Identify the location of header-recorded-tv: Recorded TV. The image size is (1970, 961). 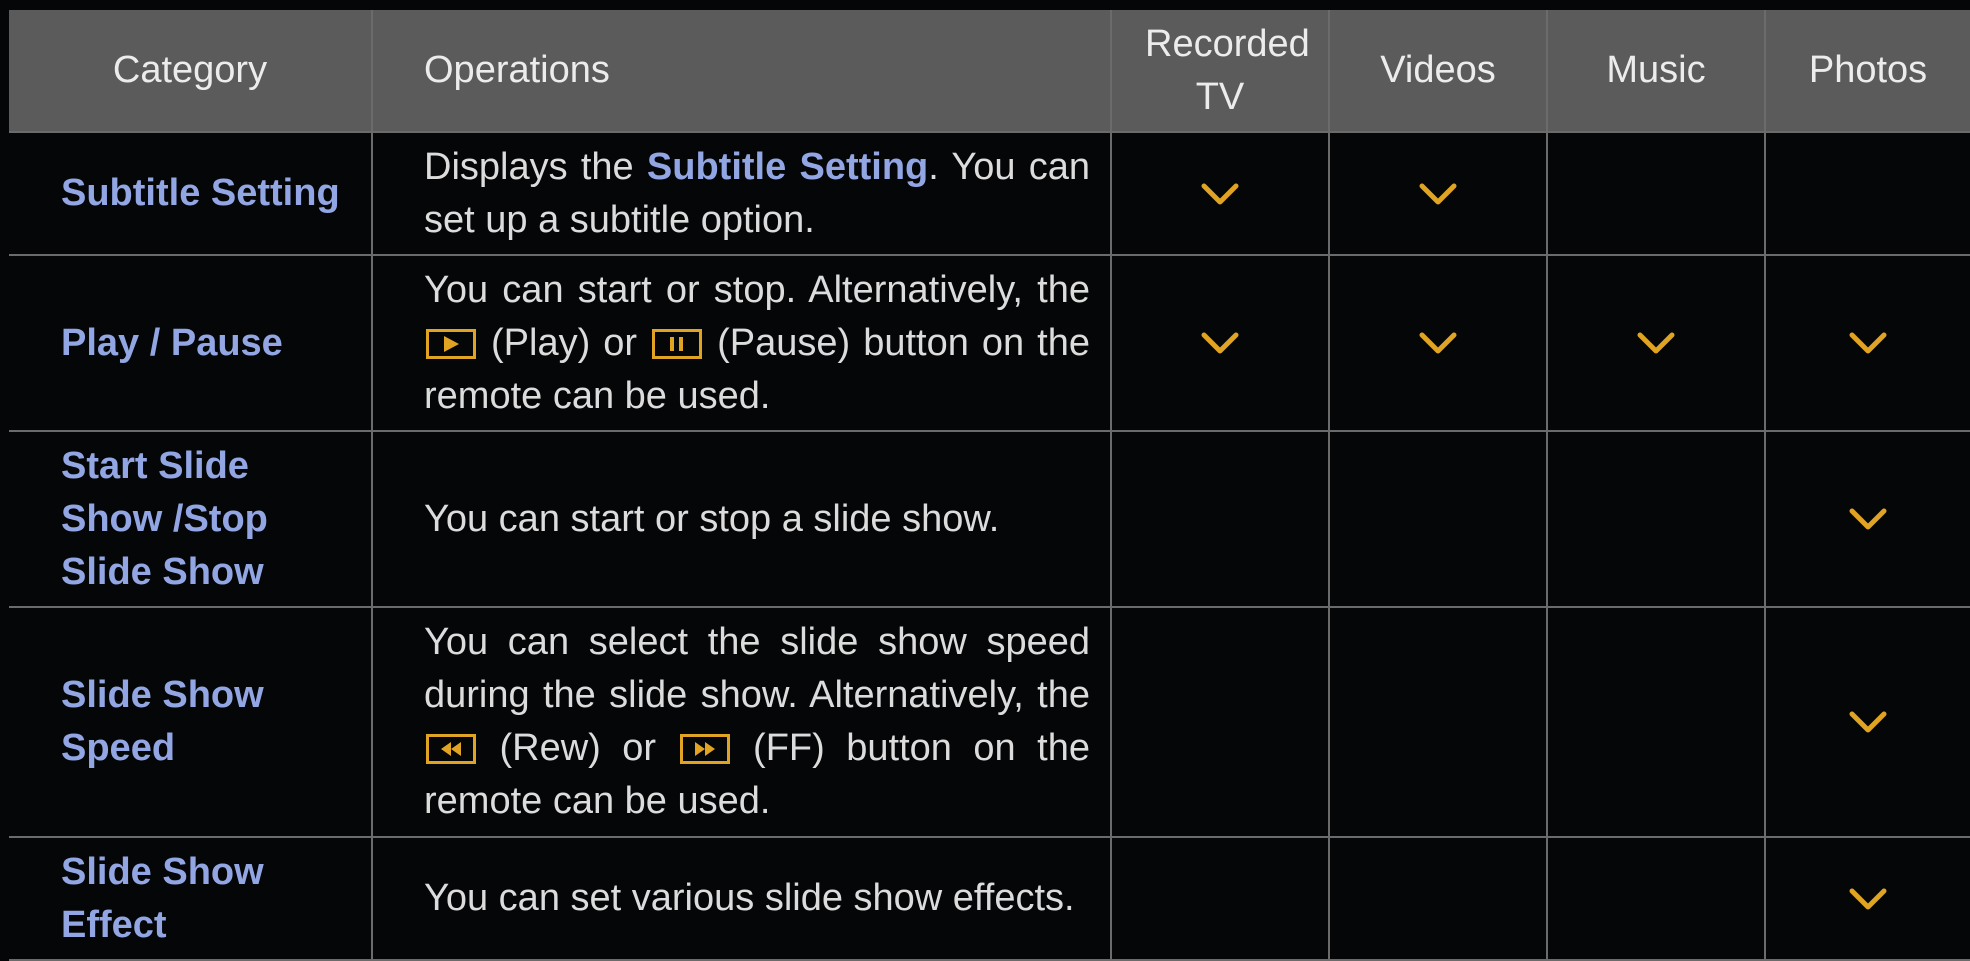
(1221, 71).